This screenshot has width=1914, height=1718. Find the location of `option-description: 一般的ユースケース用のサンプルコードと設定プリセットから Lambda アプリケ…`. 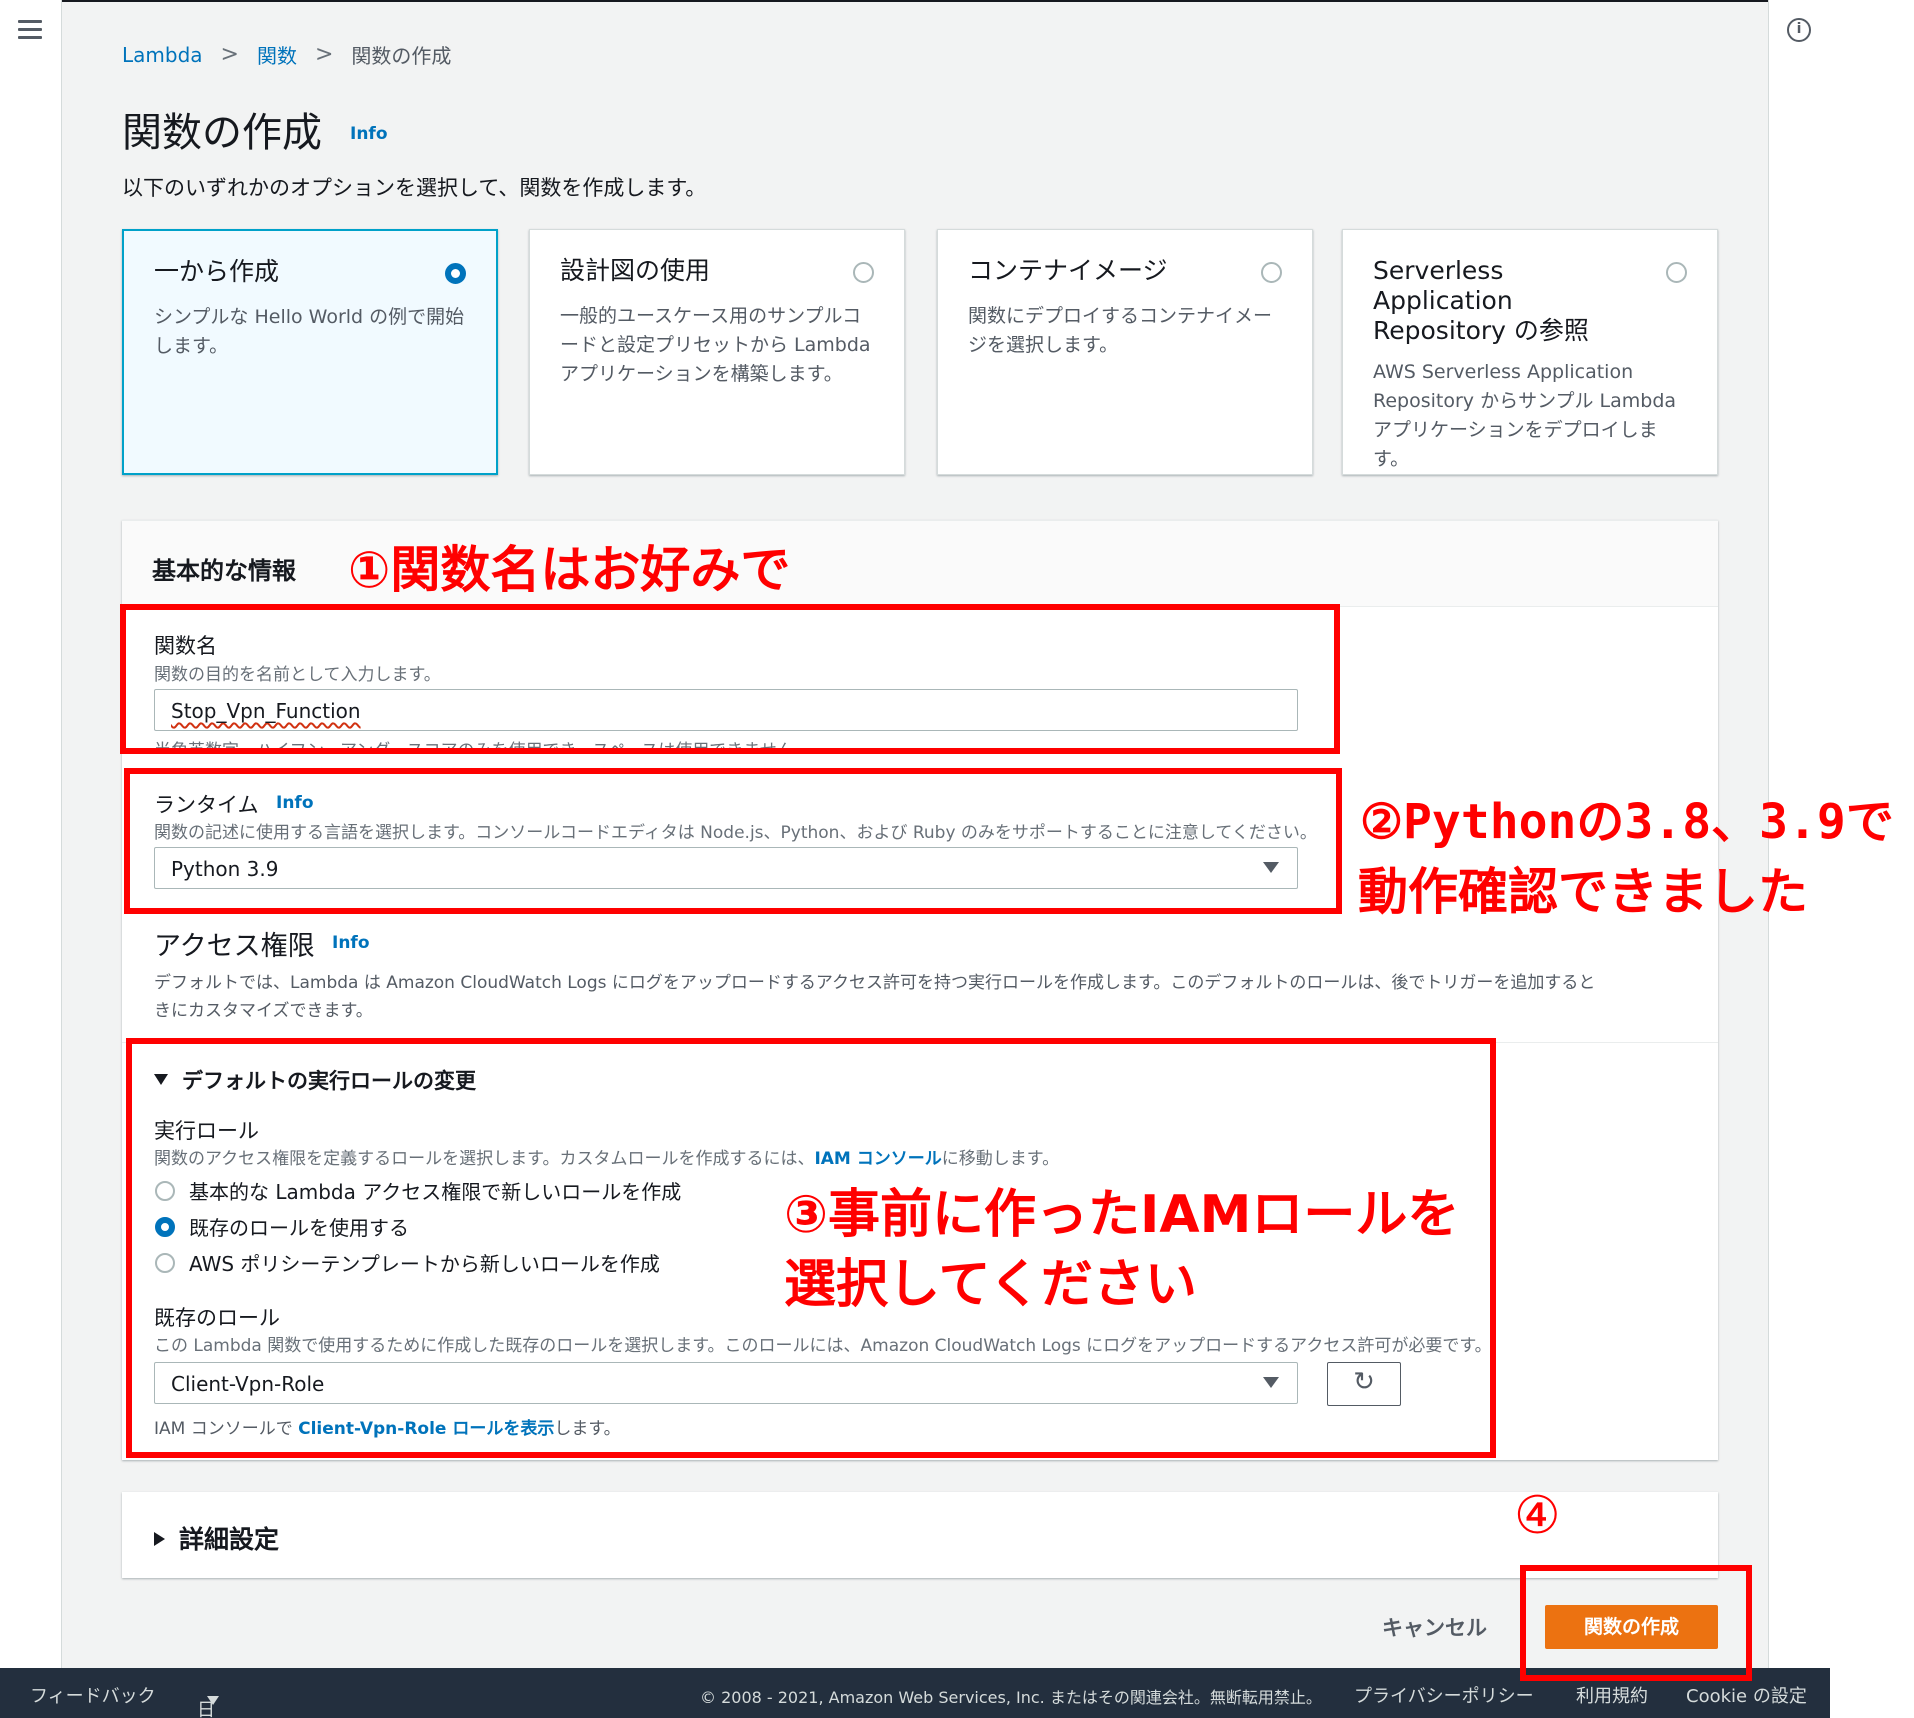

option-description: 一般的ユースケース用のサンプルコードと設定プリセットから Lambda アプリケ… is located at coordinates (715, 345).